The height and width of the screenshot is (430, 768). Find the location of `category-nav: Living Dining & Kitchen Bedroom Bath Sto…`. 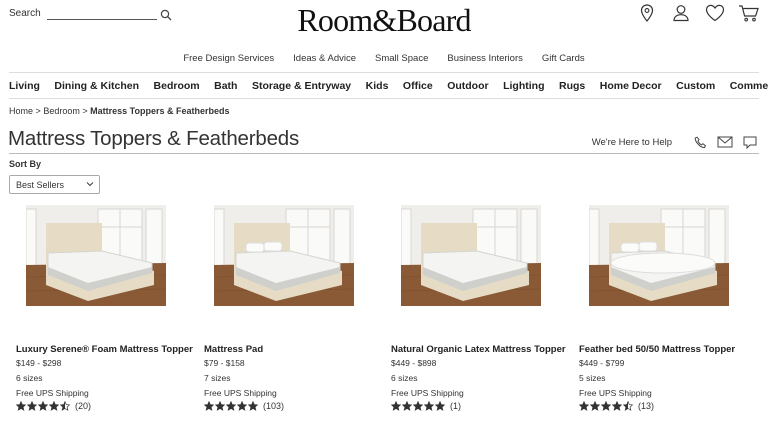

category-nav: Living Dining & Kitchen Bedroom Bath Sto… is located at coordinates (388, 86).